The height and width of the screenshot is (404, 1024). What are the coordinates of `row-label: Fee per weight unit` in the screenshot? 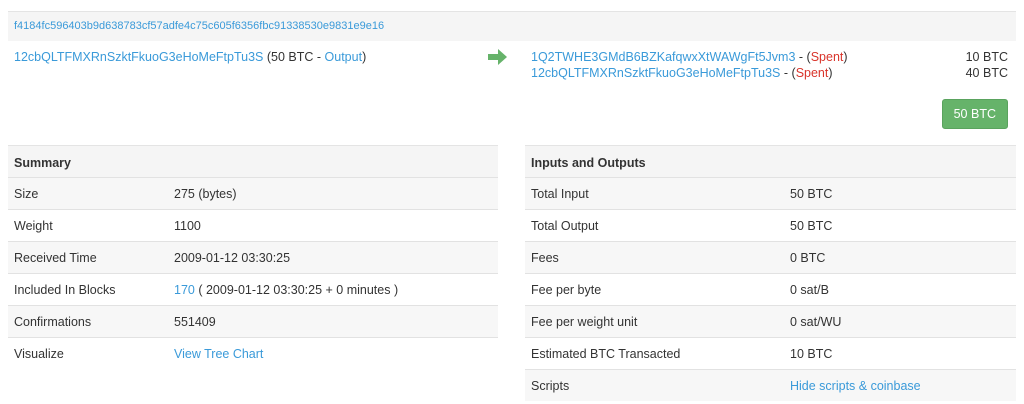 It's located at (584, 322).